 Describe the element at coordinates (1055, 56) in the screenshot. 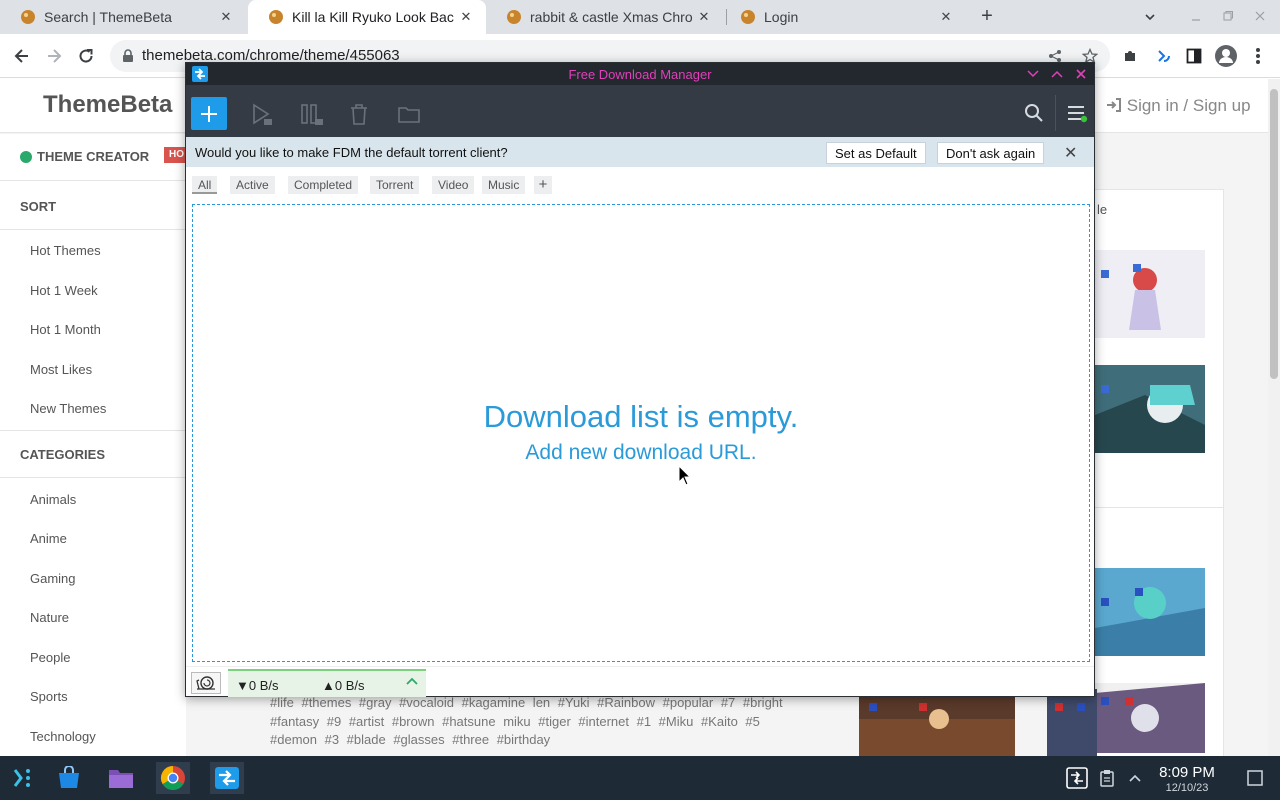

I see `share-icon` at that location.